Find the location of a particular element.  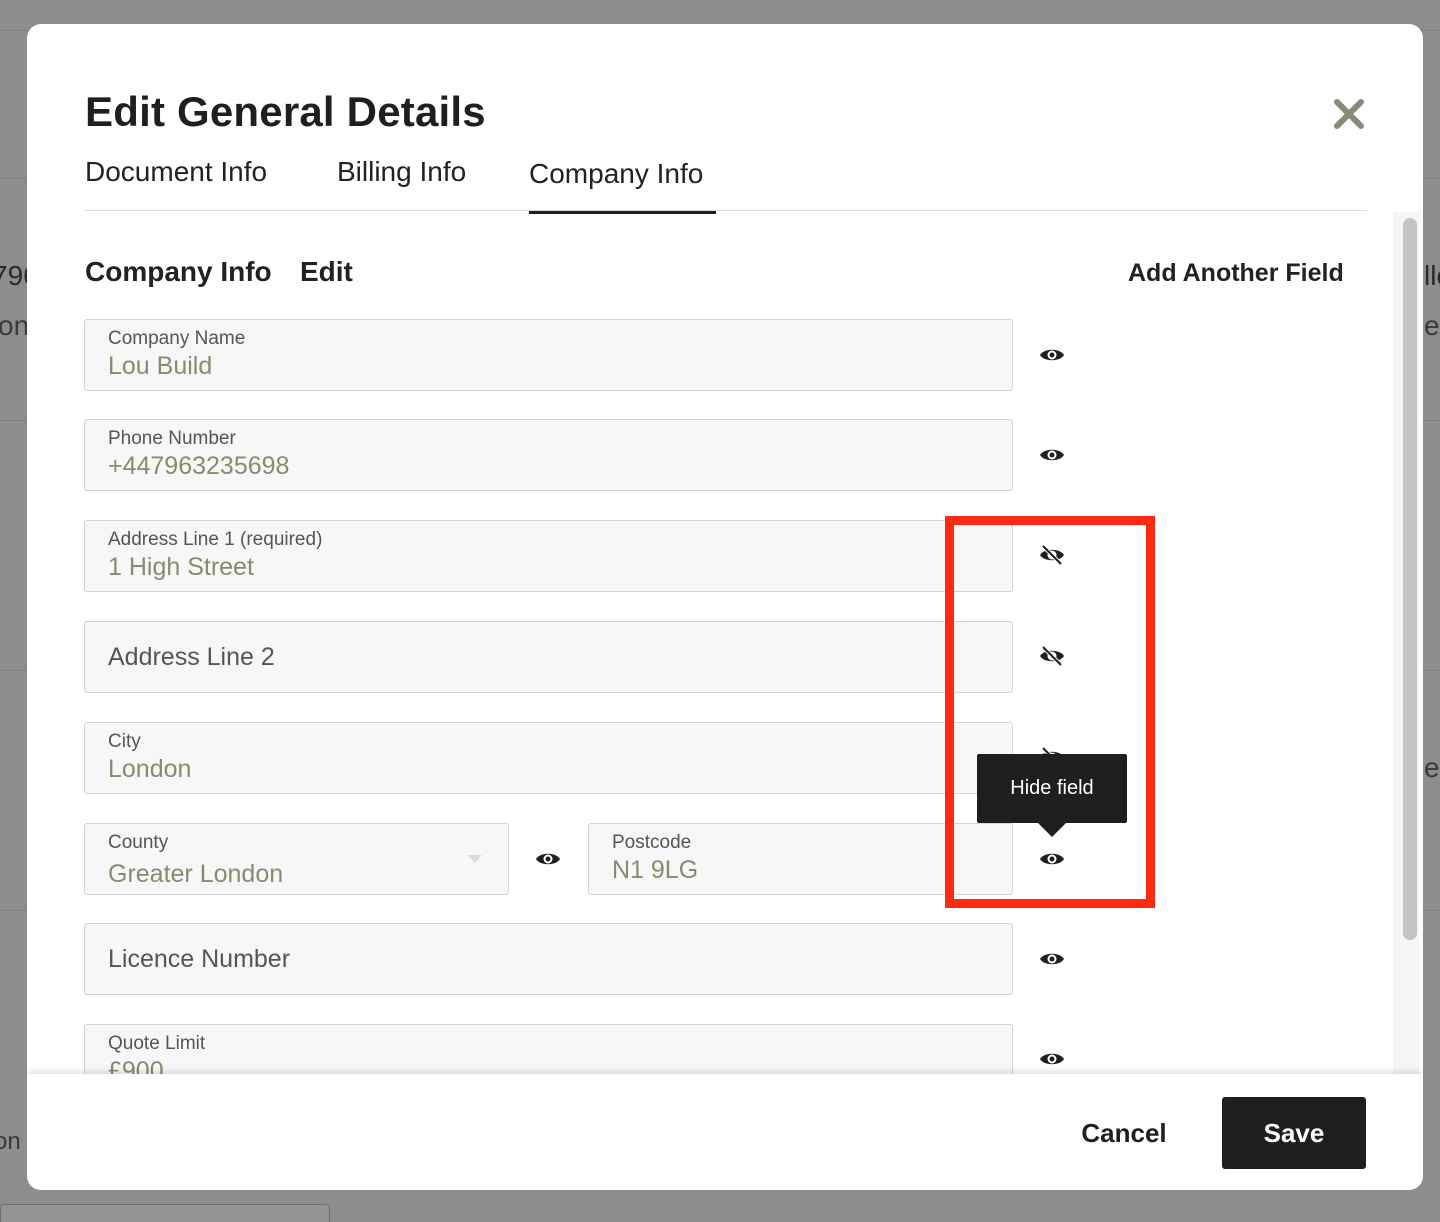

field-value: London is located at coordinates (150, 769).